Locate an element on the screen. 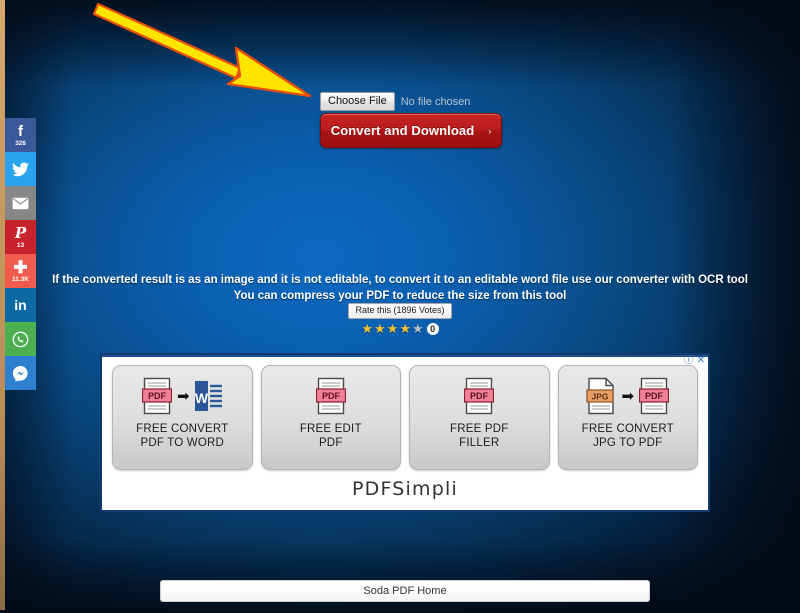 The image size is (800, 613). share-button-whatsapp is located at coordinates (20, 339).